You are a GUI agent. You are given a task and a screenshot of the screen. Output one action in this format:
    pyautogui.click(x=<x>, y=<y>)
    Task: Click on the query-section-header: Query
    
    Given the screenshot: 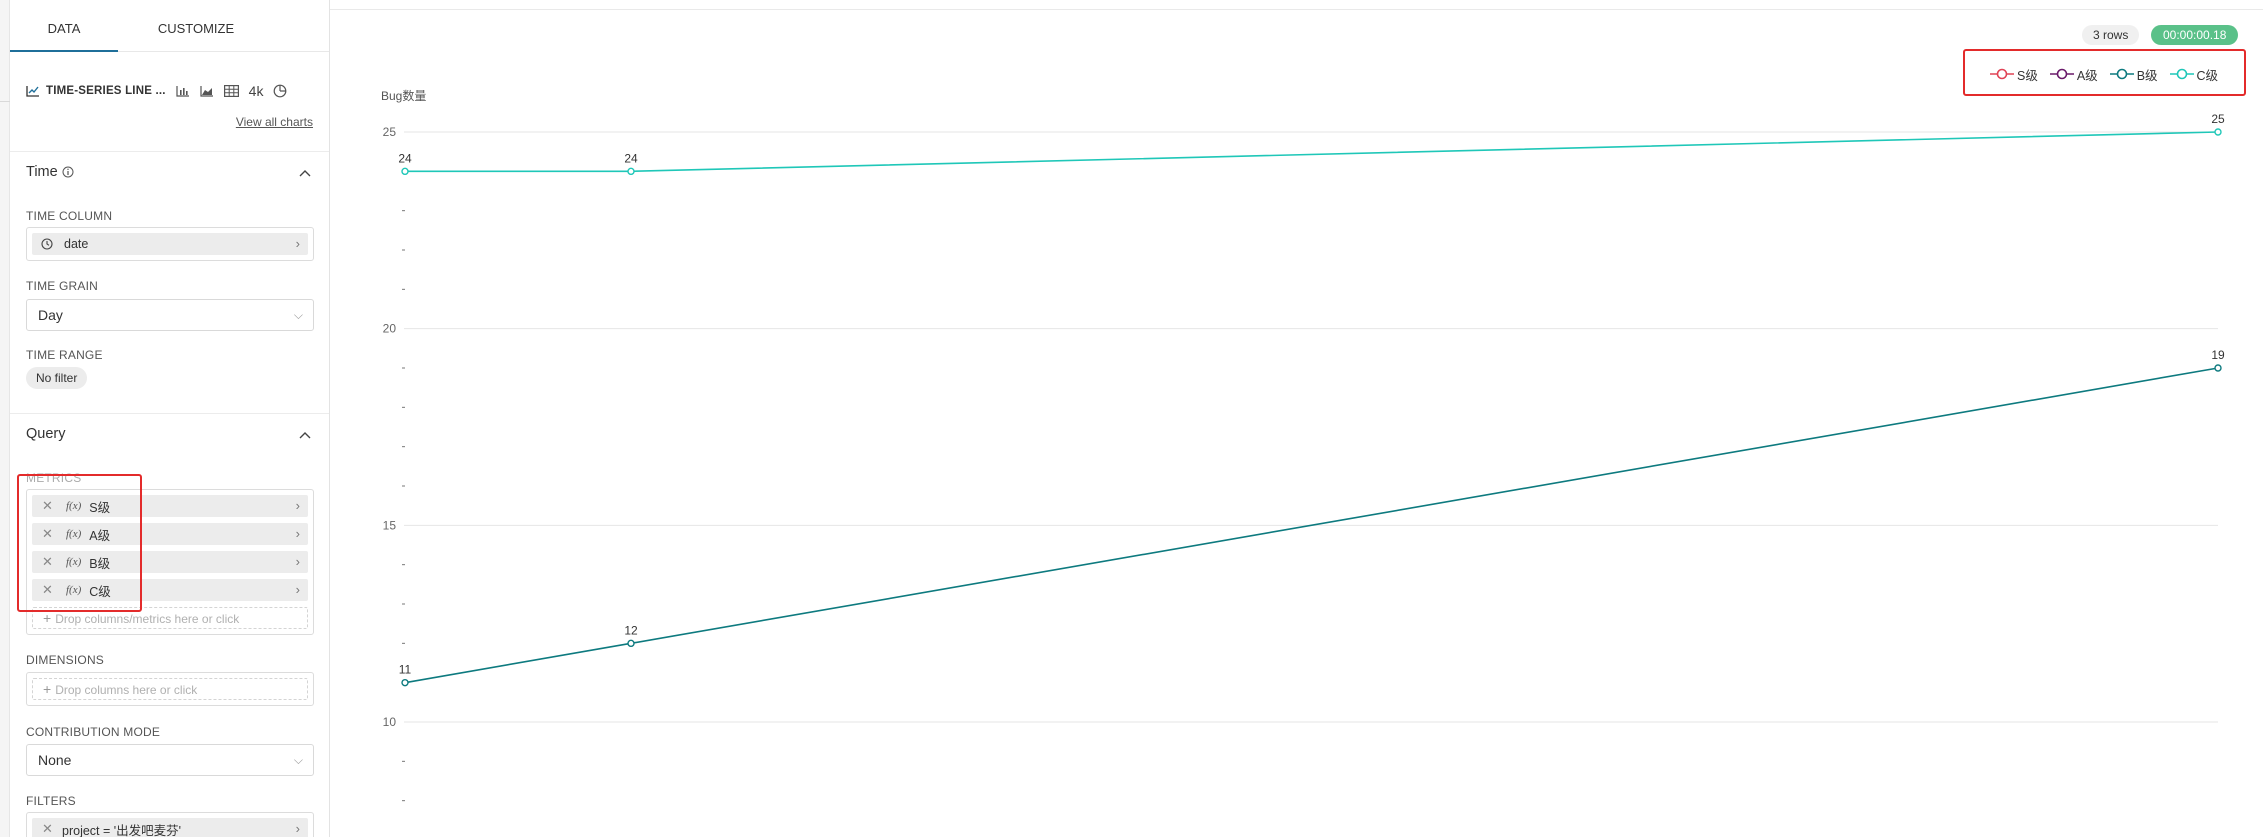 What is the action you would take?
    pyautogui.click(x=46, y=434)
    